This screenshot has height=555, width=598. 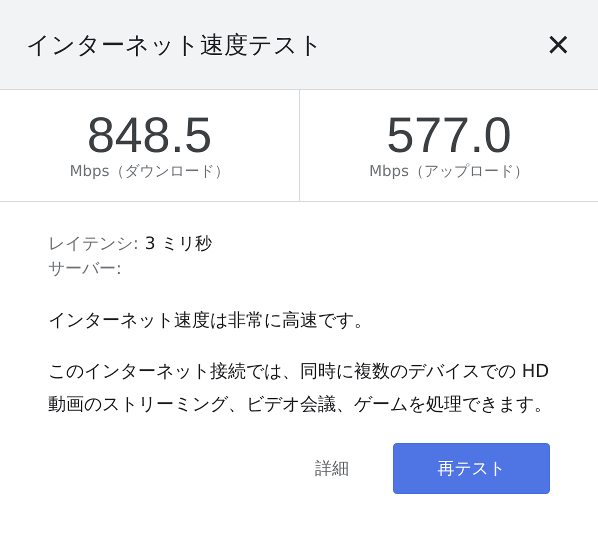 I want to click on speed-value: 848.5, so click(x=149, y=135).